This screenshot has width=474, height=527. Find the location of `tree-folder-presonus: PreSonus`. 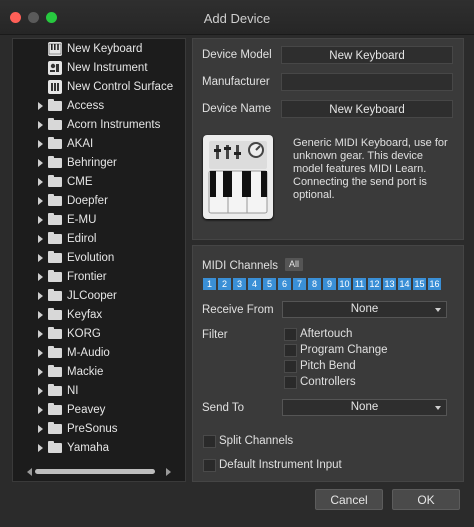

tree-folder-presonus: PreSonus is located at coordinates (99, 430).